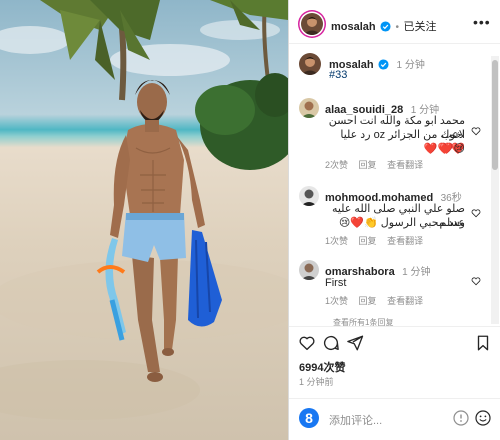 The height and width of the screenshot is (440, 500). Describe the element at coordinates (394, 326) in the screenshot. I see `actions-divider` at that location.